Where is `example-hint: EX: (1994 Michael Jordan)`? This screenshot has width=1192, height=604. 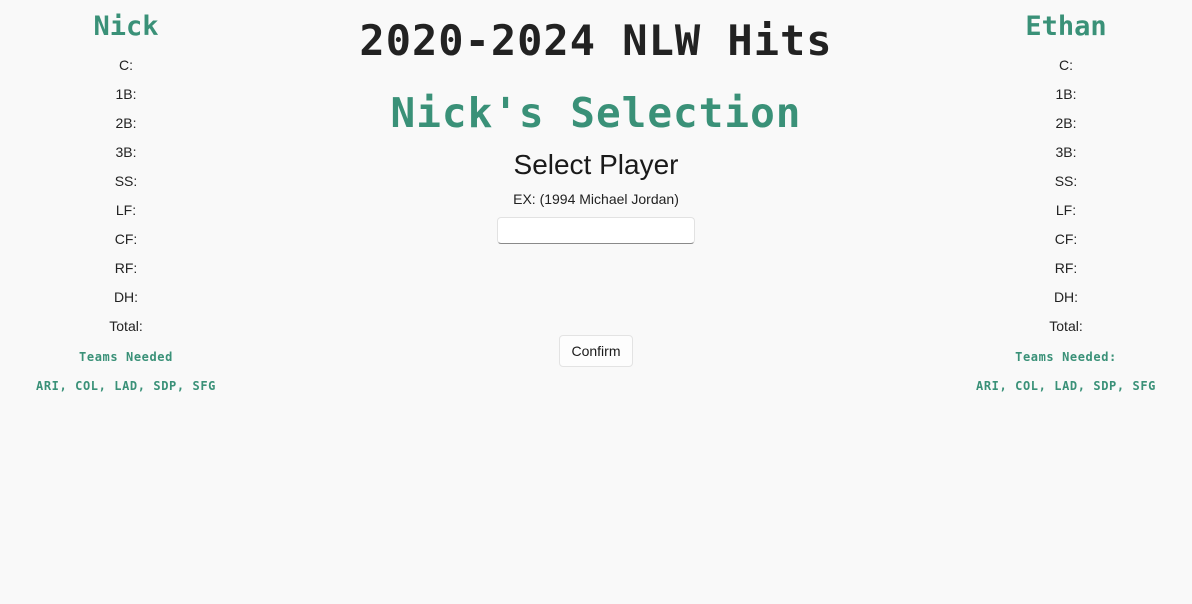 example-hint: EX: (1994 Michael Jordan) is located at coordinates (596, 199).